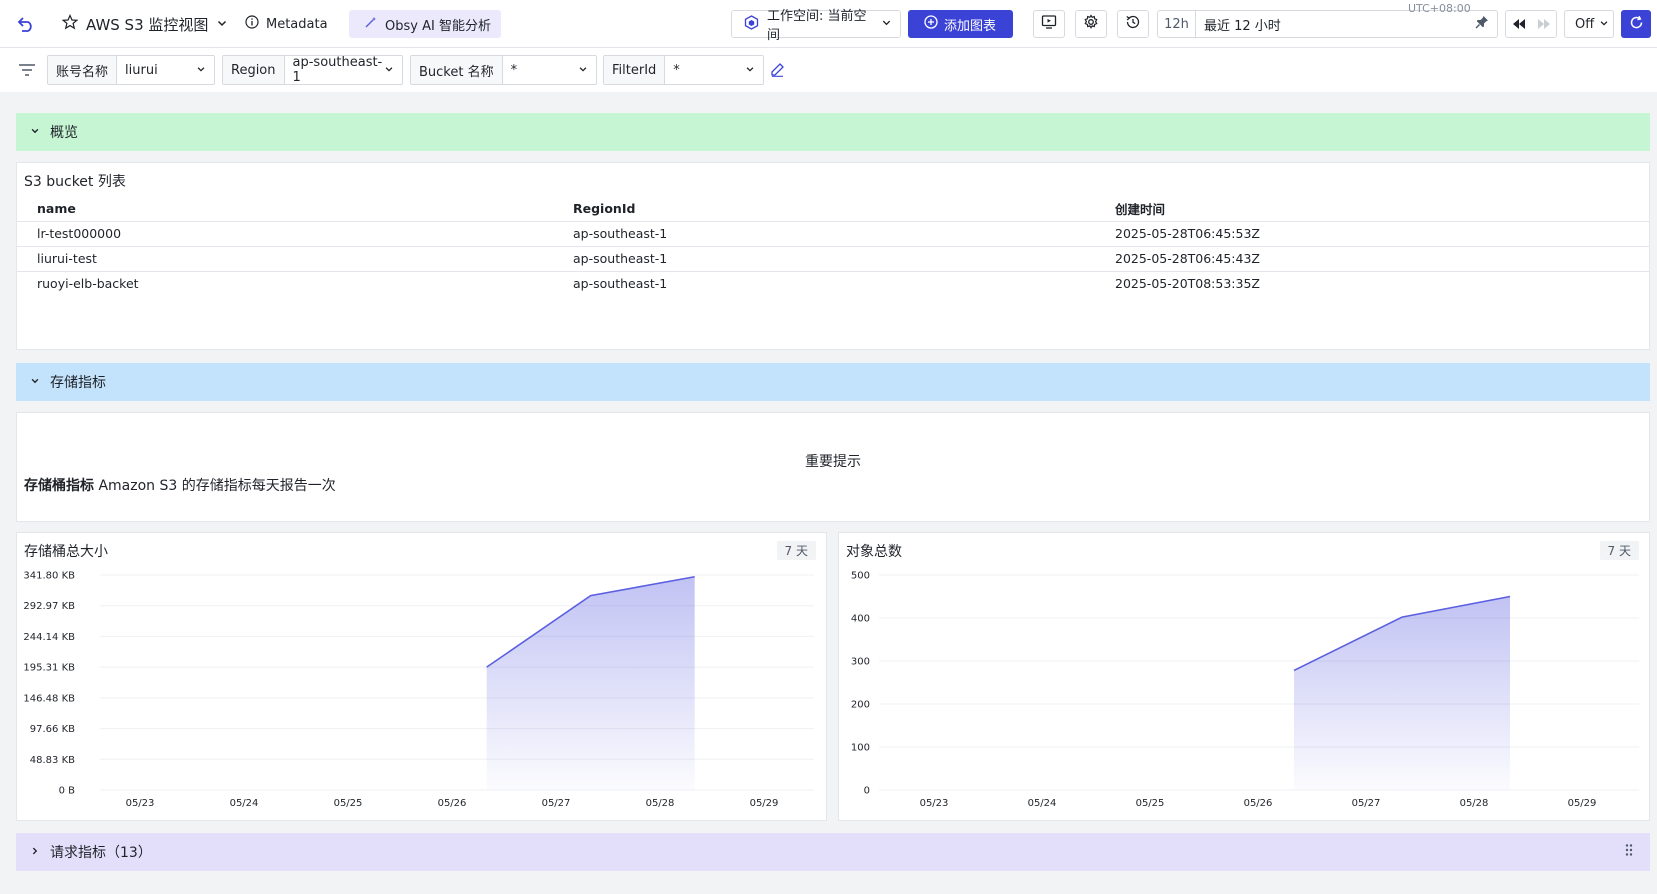  What do you see at coordinates (1242, 26) in the screenshot?
I see `time-range-label: 最近 12 小时` at bounding box center [1242, 26].